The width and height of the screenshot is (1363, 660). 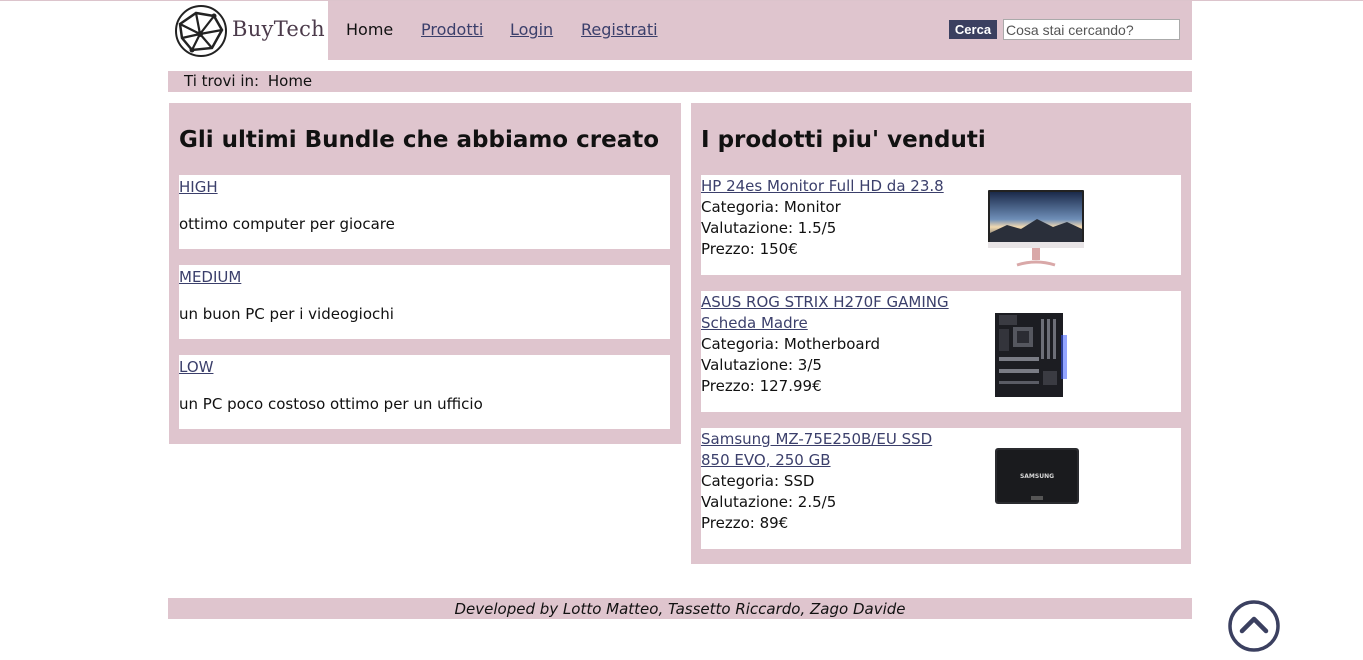 What do you see at coordinates (1031, 354) in the screenshot?
I see `motherboard-image` at bounding box center [1031, 354].